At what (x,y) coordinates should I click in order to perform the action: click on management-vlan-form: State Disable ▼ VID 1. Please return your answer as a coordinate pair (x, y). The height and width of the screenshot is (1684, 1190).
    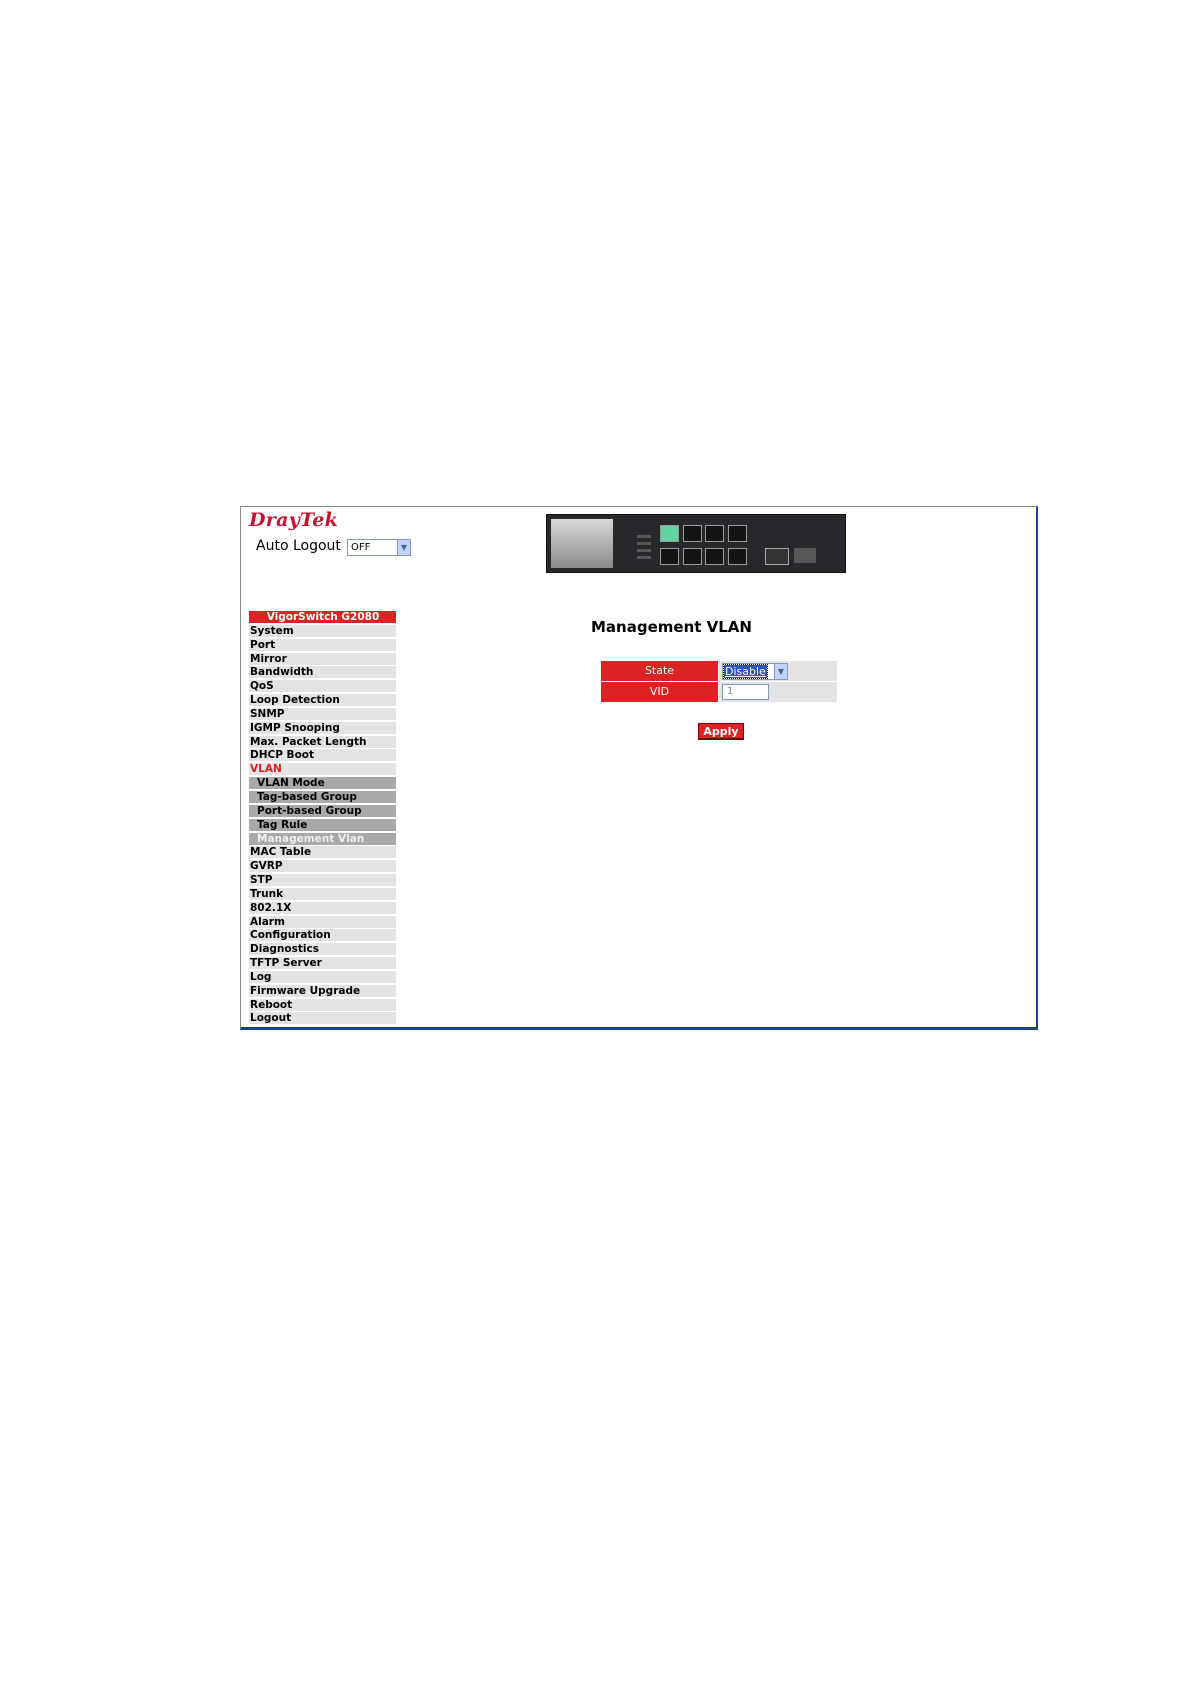
    Looking at the image, I should click on (719, 682).